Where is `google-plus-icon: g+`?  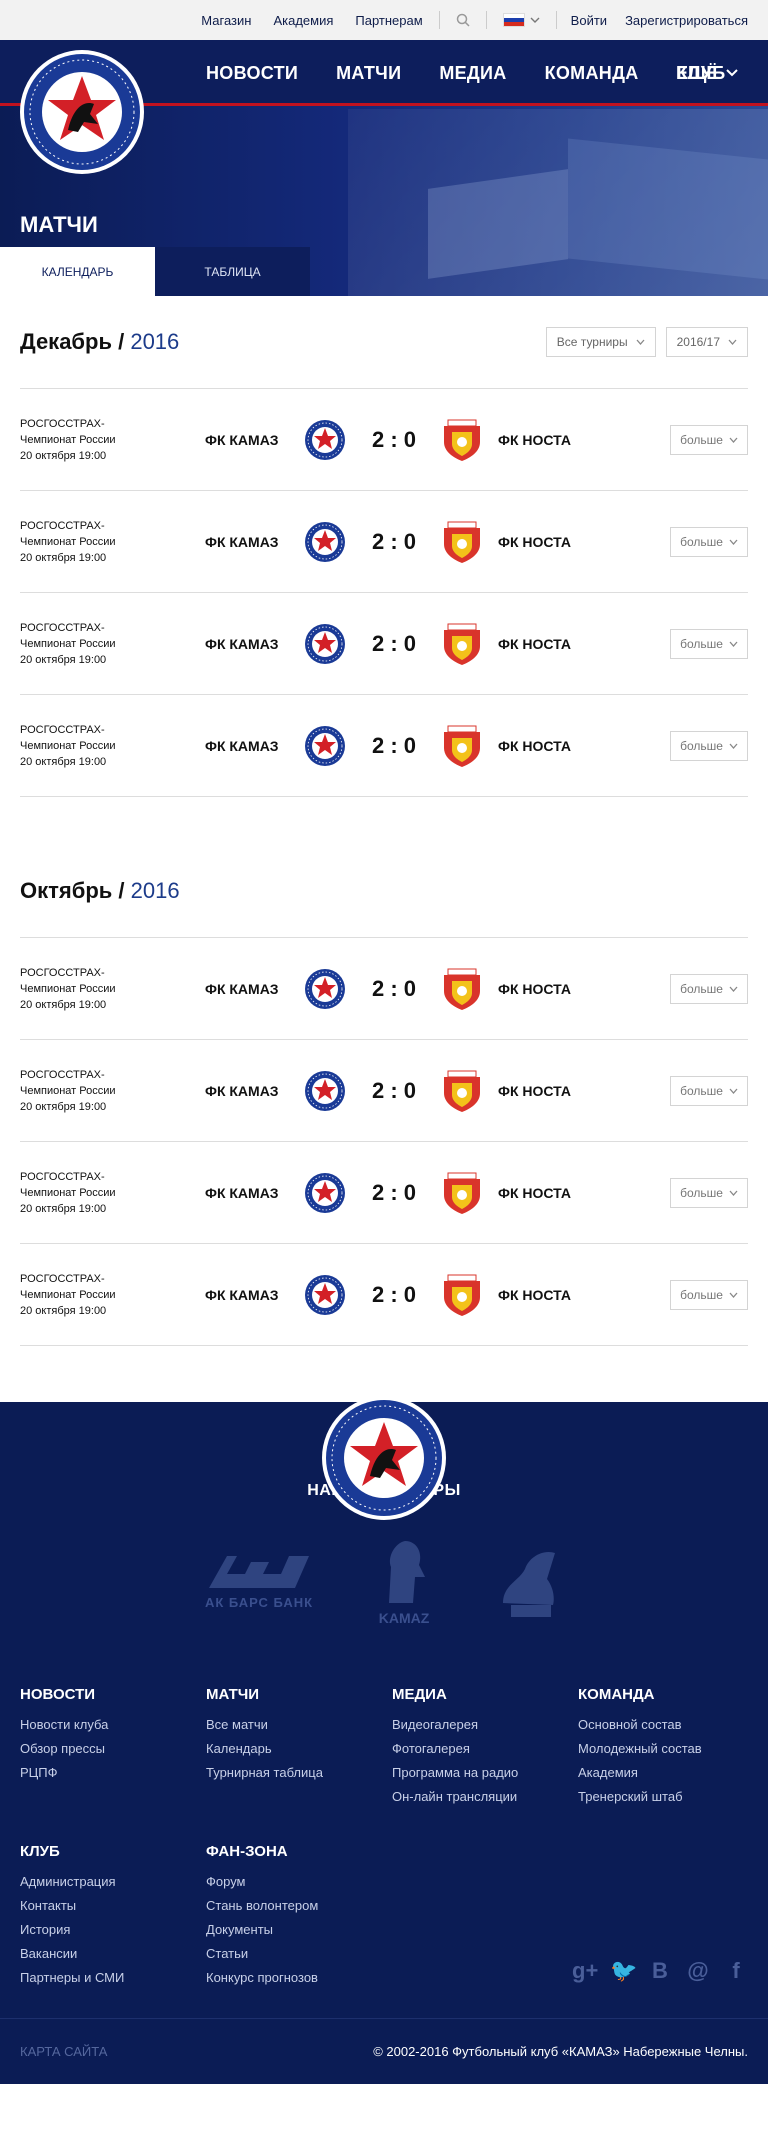 google-plus-icon: g+ is located at coordinates (585, 1971).